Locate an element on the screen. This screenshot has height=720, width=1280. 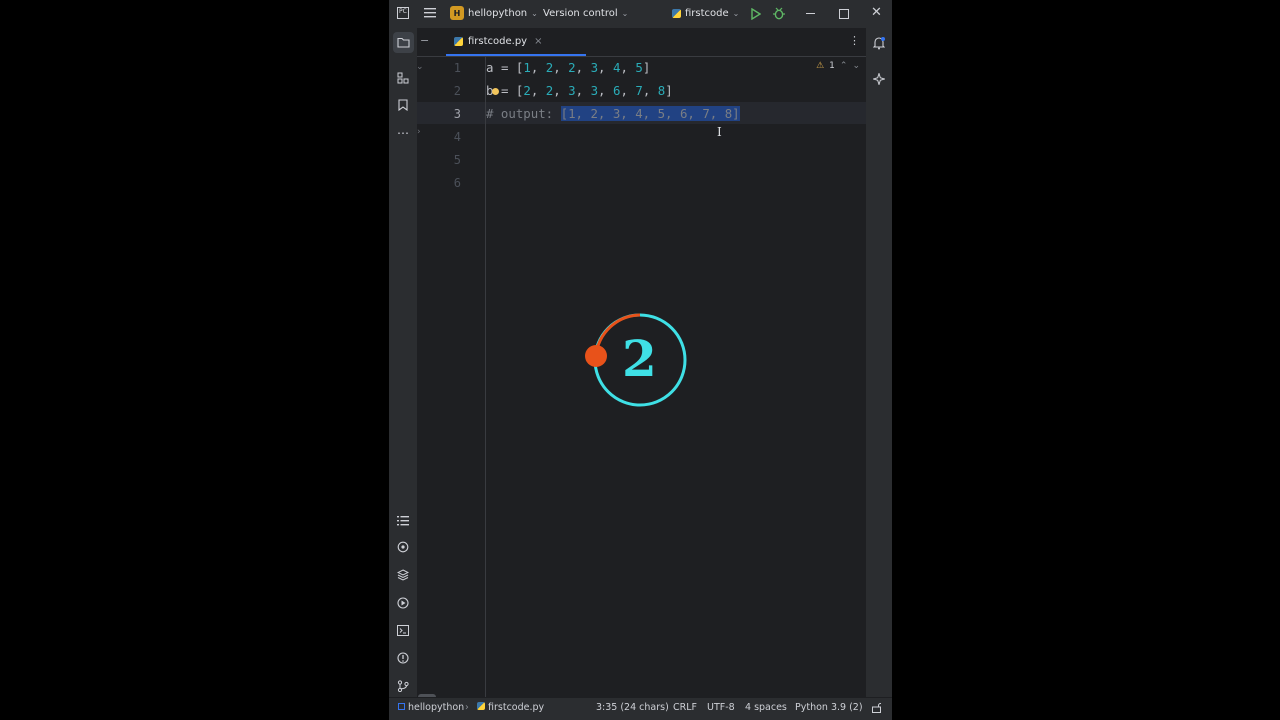
more-tools-icon: ⋯ is located at coordinates (403, 133).